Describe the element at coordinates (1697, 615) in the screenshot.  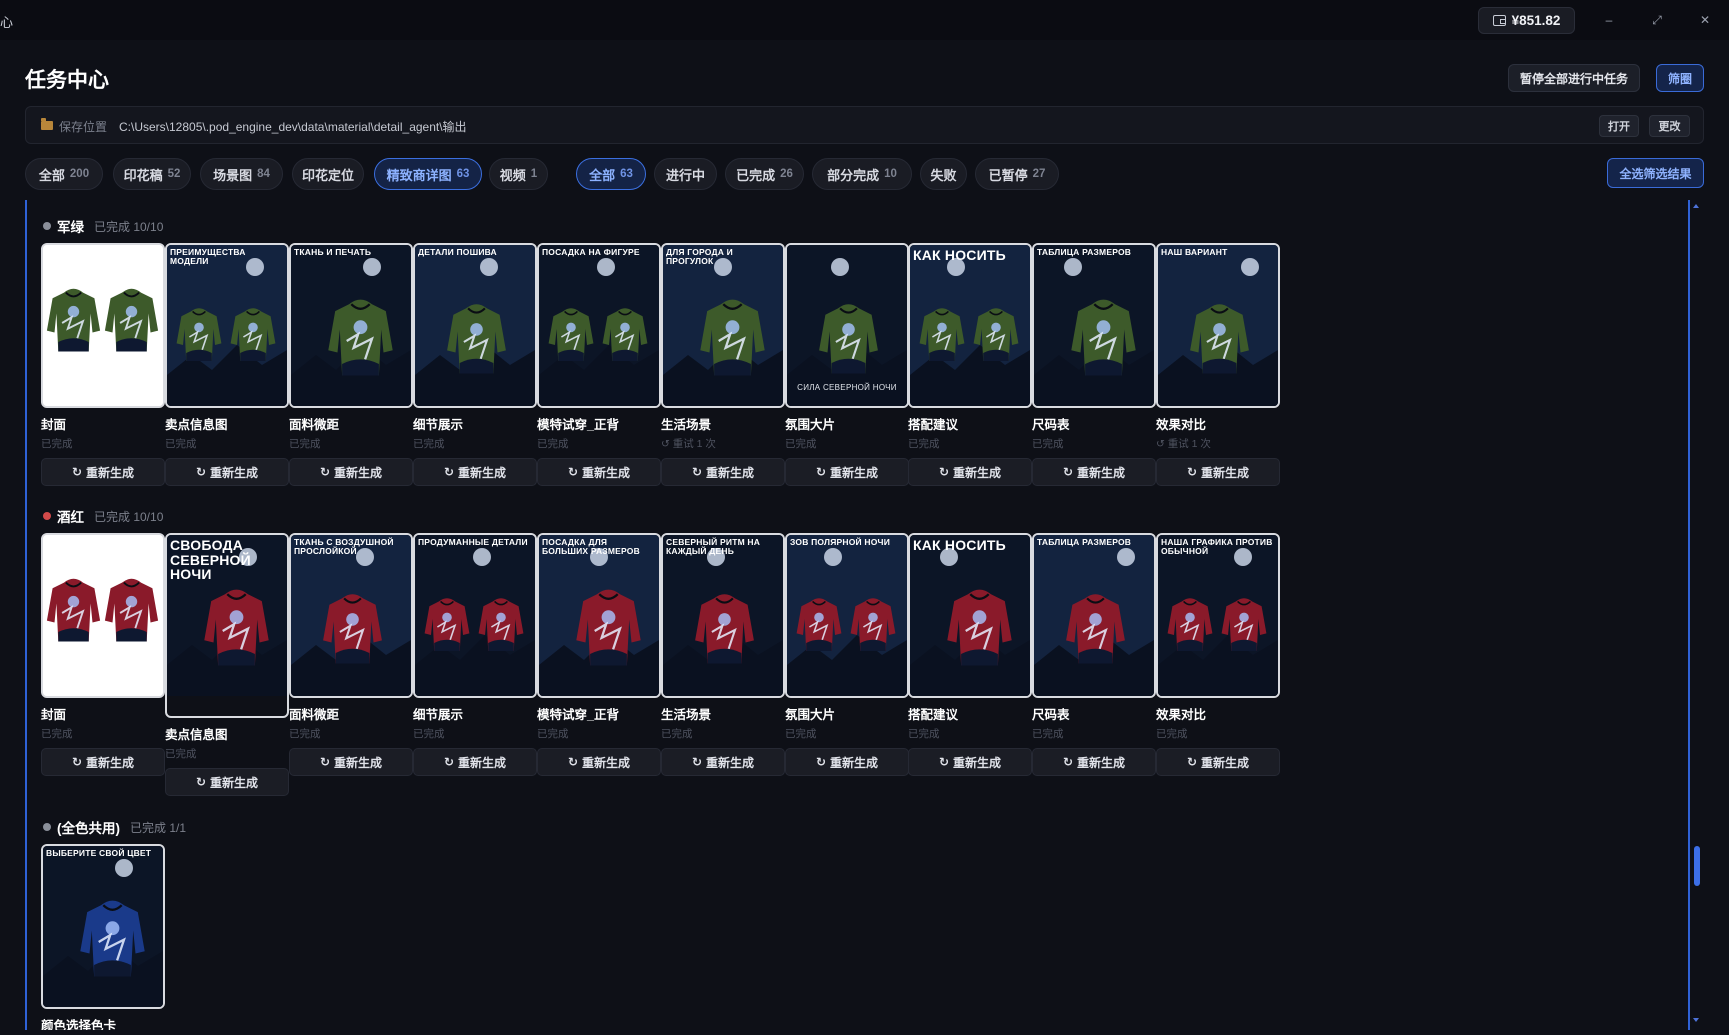
I see `scrollbar` at that location.